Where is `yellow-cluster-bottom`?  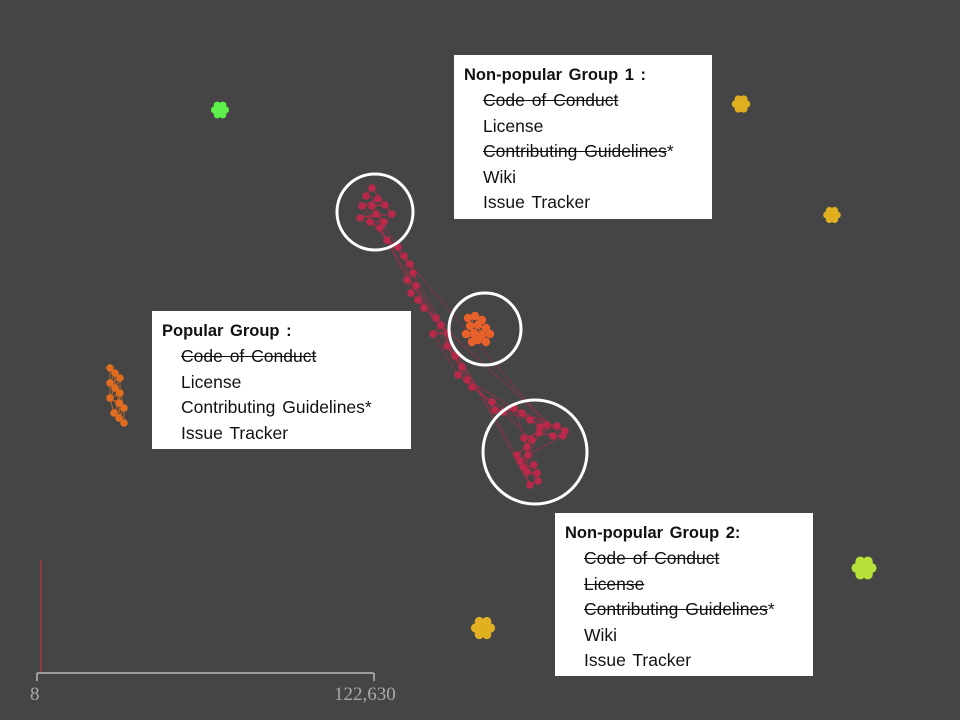 yellow-cluster-bottom is located at coordinates (483, 628).